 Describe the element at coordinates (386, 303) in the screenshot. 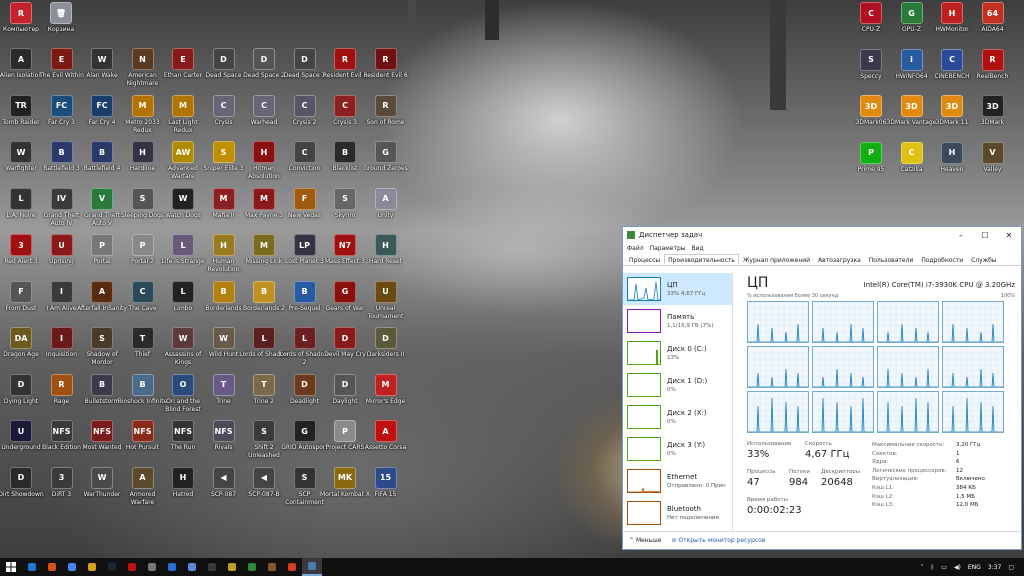

I see `desktop-icon: U Unreal Tournament` at that location.